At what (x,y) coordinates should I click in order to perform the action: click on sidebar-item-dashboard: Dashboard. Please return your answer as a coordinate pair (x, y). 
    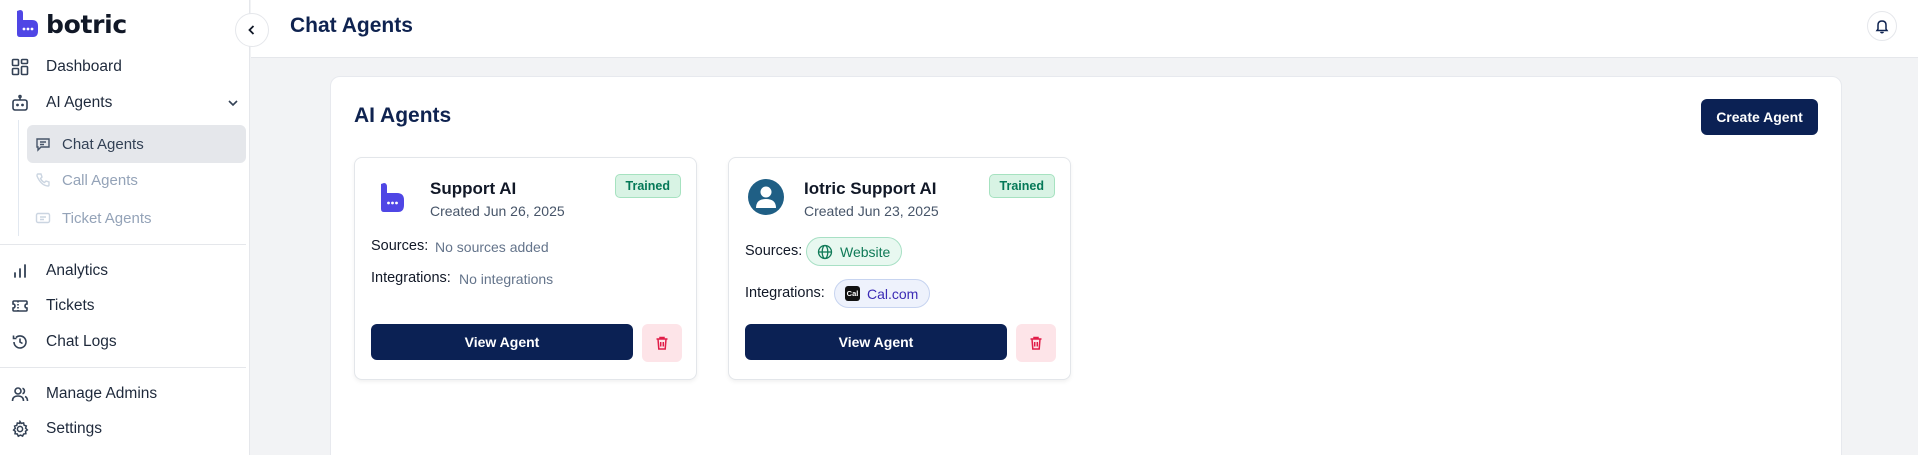
    Looking at the image, I should click on (125, 67).